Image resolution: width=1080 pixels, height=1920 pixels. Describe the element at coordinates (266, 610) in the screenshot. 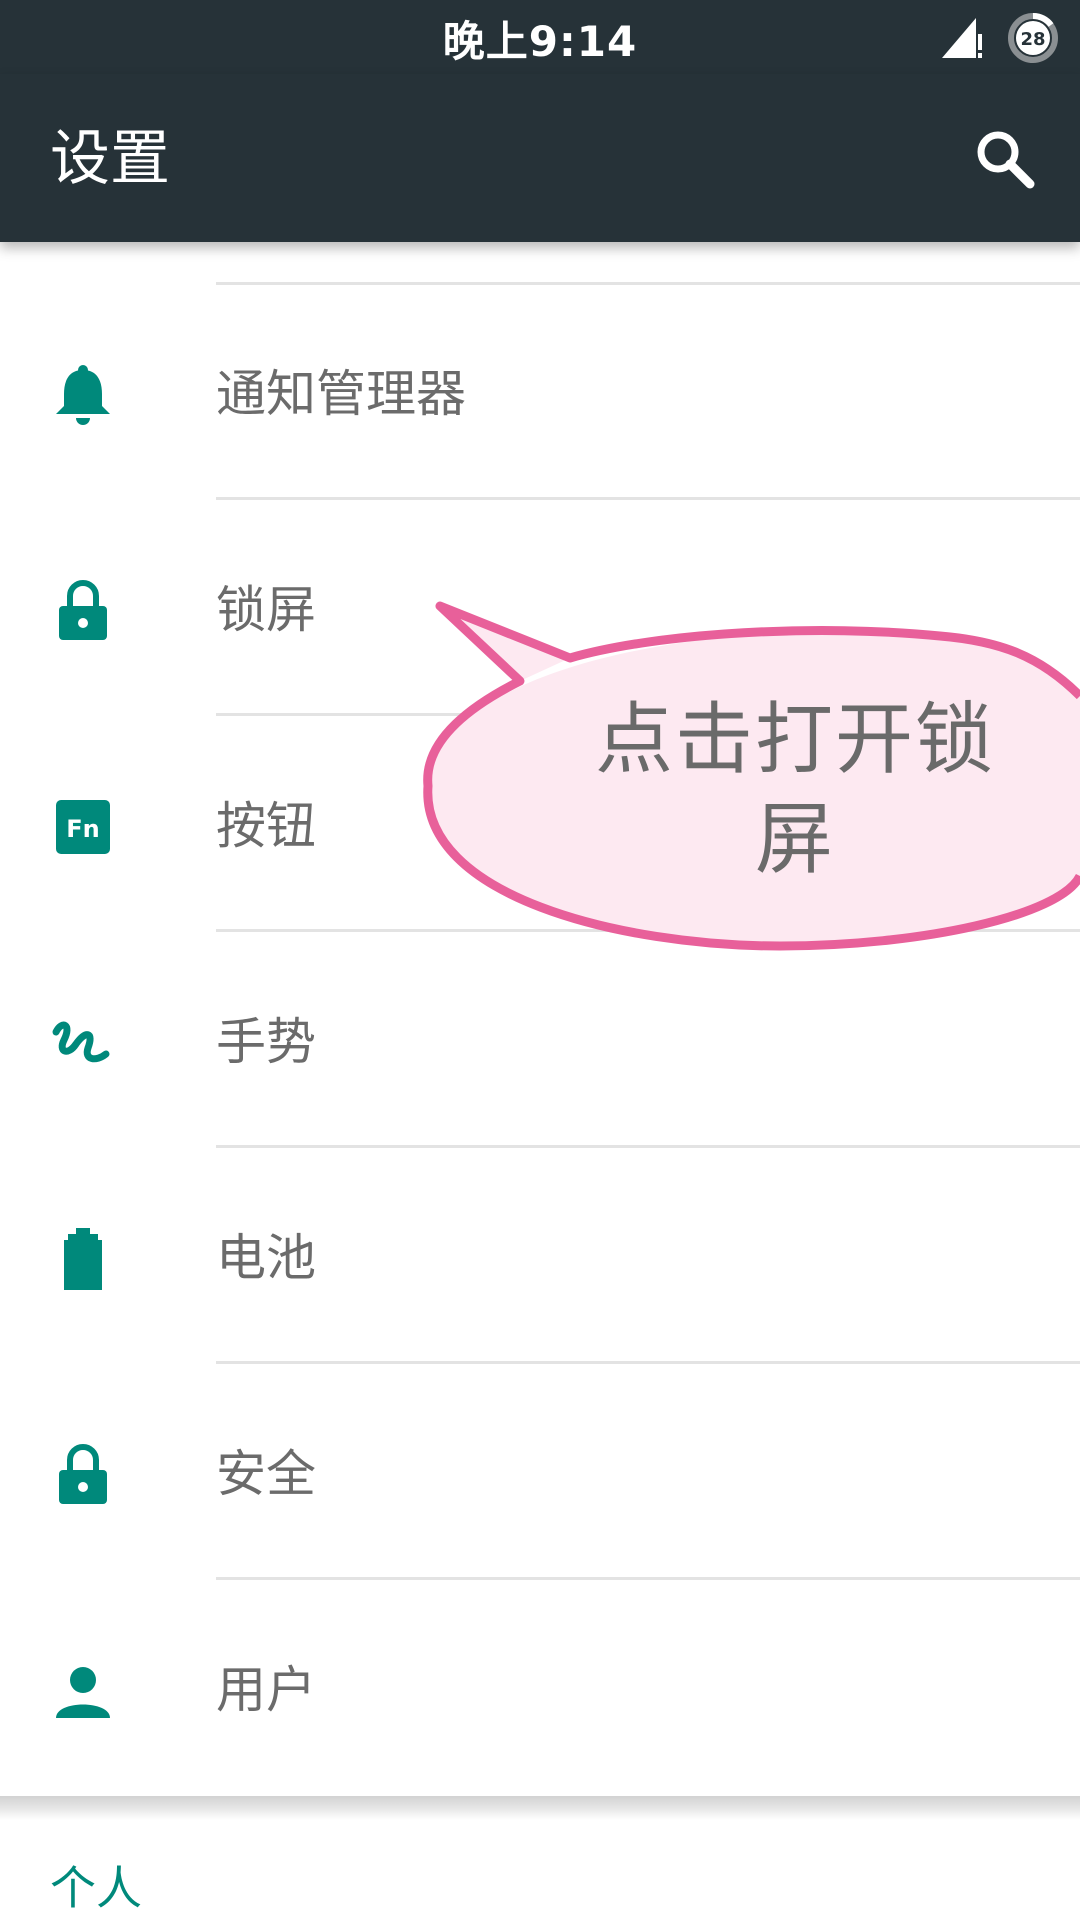

I see `settings-item-label: 锁屏` at that location.